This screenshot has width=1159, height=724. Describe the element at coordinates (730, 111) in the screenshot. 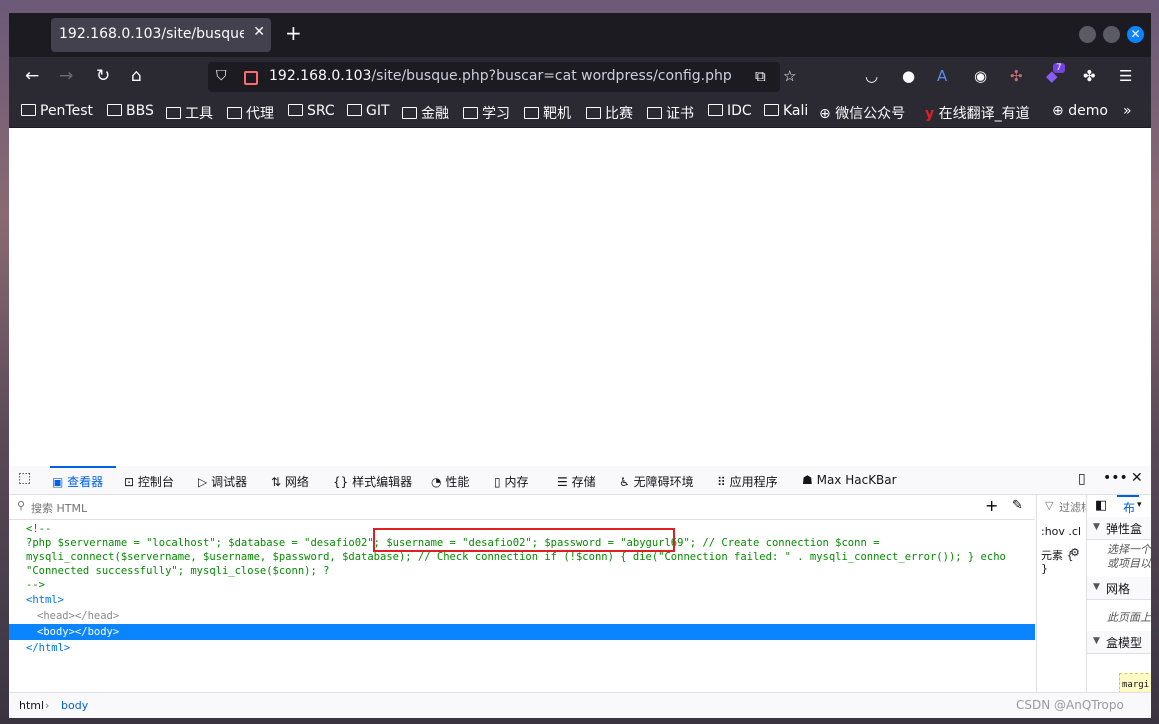

I see `bookmark-folder: IDC` at that location.